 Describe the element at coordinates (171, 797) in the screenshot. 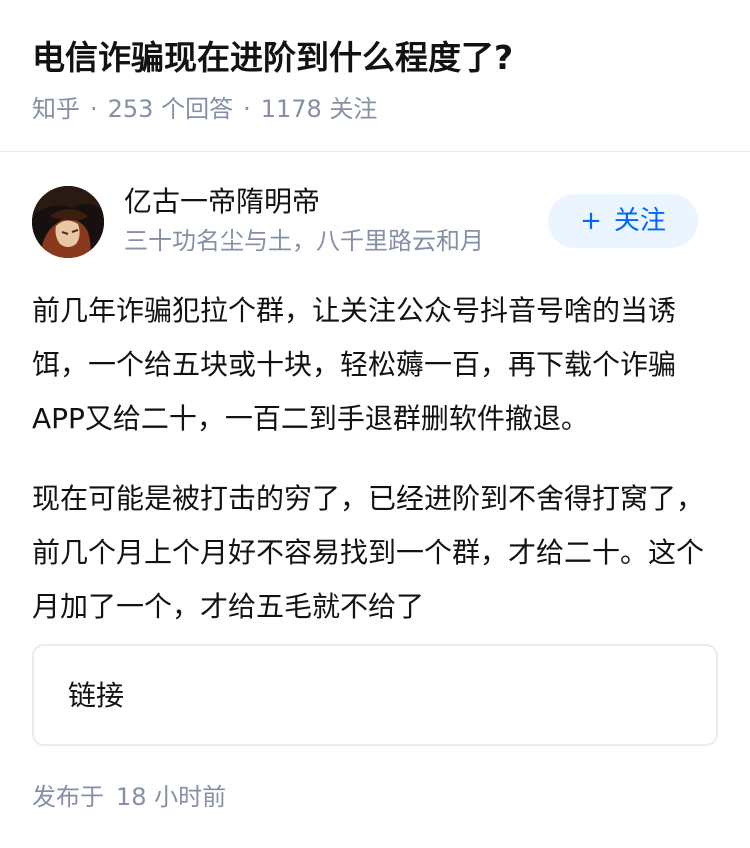

I see `publish-time-value: 18 小时前` at that location.